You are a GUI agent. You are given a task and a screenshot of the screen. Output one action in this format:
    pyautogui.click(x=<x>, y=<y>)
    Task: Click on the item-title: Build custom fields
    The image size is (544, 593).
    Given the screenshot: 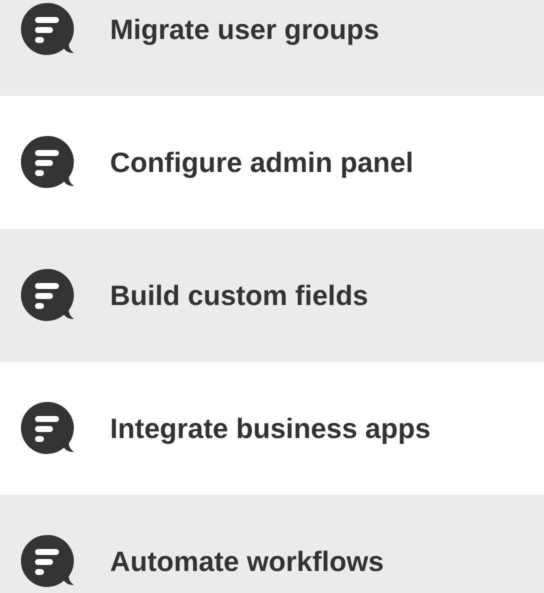 What is the action you would take?
    pyautogui.click(x=239, y=295)
    